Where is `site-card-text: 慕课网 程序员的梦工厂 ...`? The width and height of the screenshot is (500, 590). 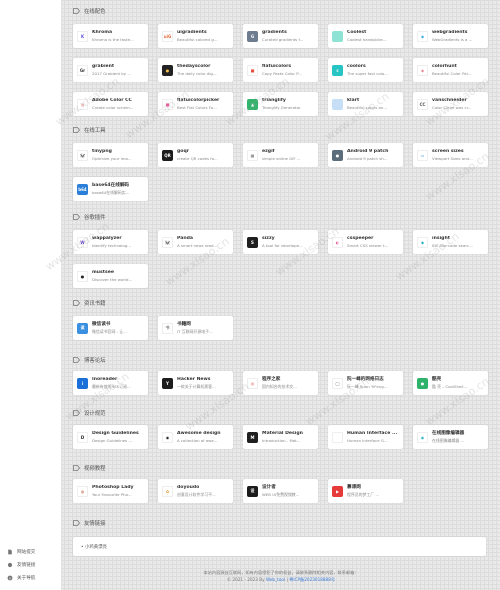 site-card-text: 慕课网 程序员的梦工厂 ... is located at coordinates (373, 491).